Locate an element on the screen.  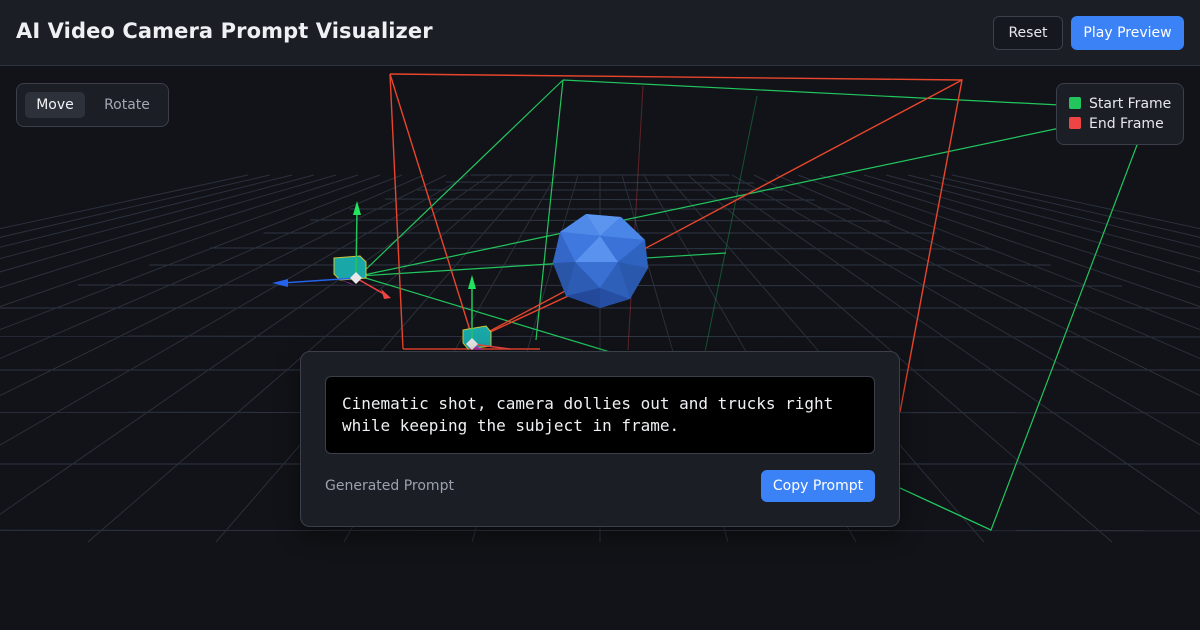
legend-item-end-frame: End Frame is located at coordinates (1116, 124).